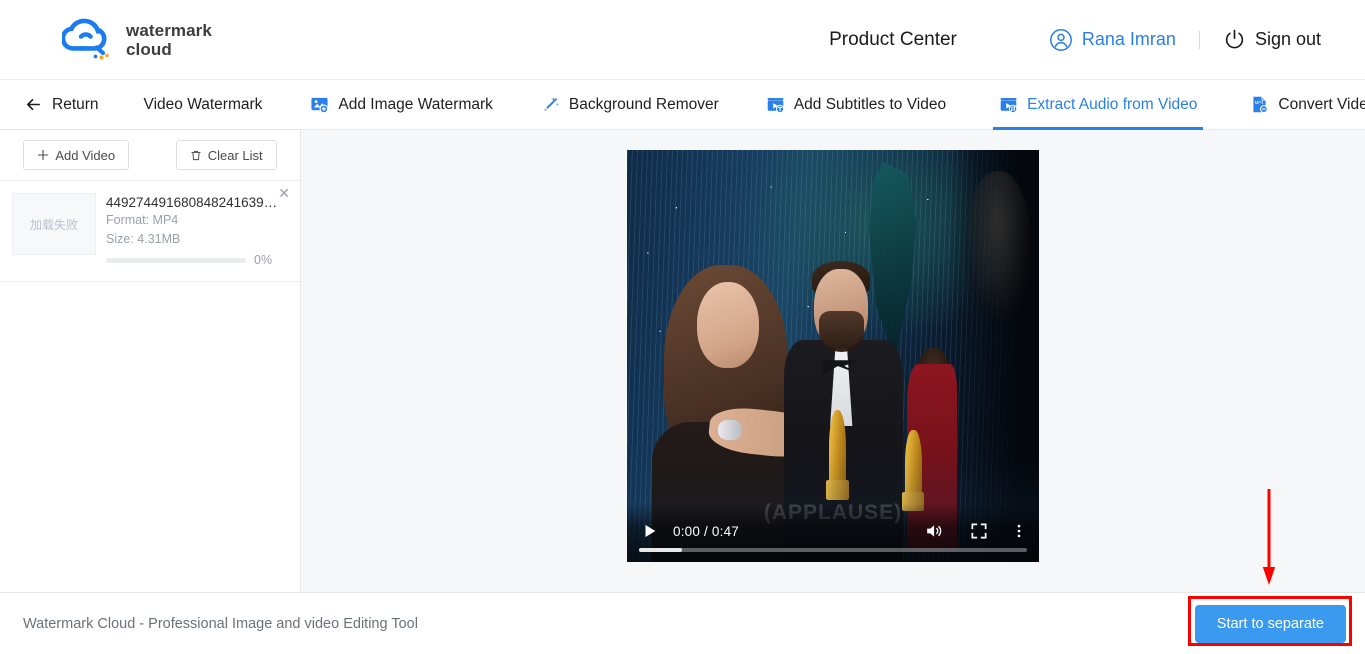  Describe the element at coordinates (165, 220) in the screenshot. I see `file-format-value: MP4` at that location.